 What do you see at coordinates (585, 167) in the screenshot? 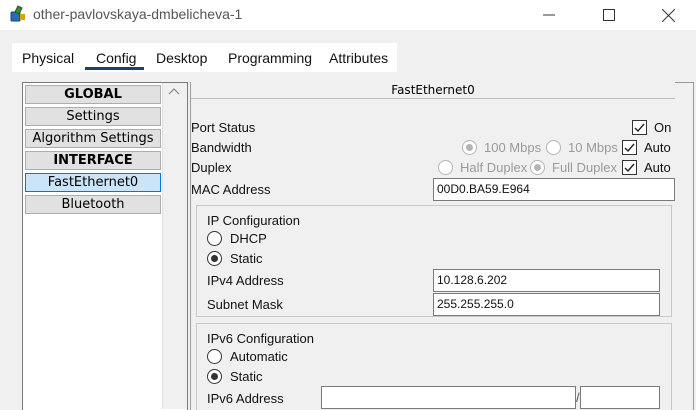
I see `duplex-full-label: Full Duplex` at bounding box center [585, 167].